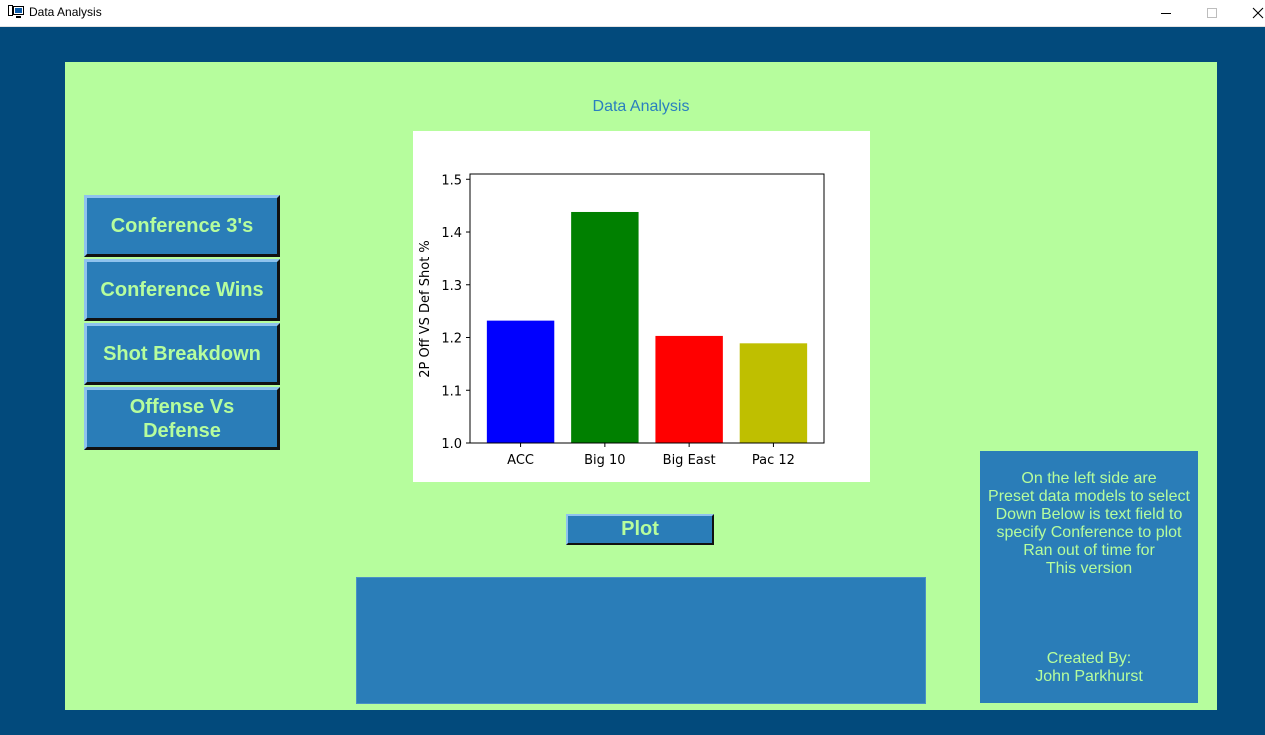  I want to click on minimize-icon, so click(1166, 13).